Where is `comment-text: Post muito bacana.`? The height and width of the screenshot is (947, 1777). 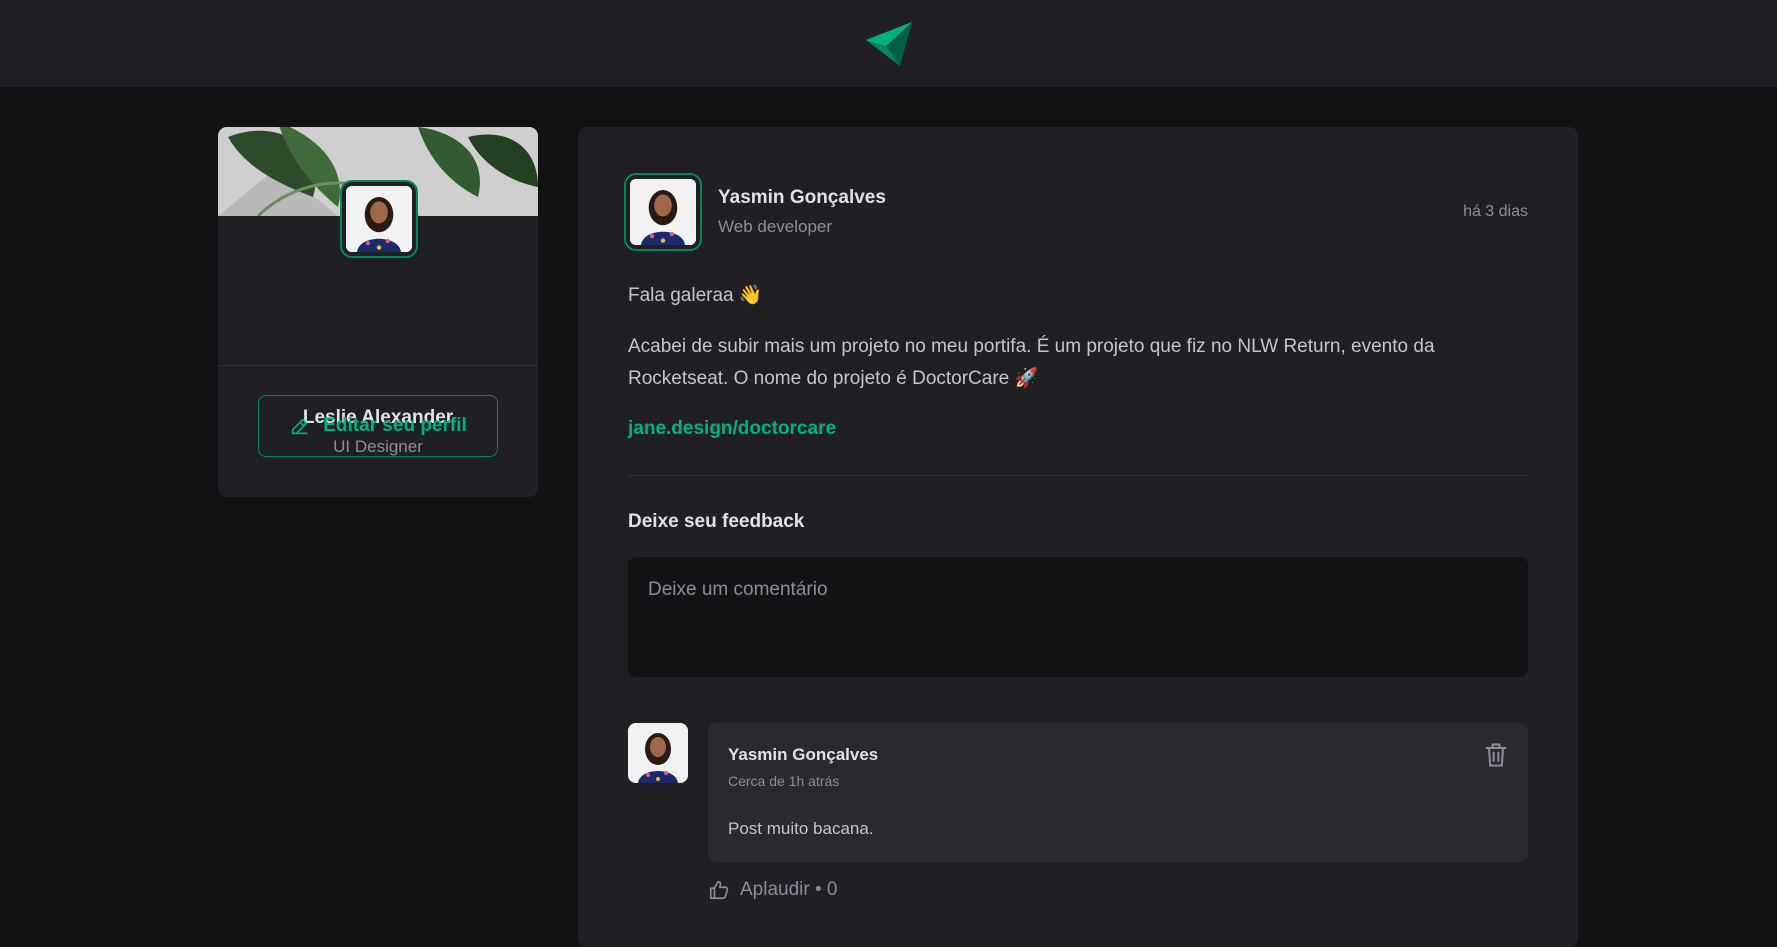
comment-text: Post muito bacana. is located at coordinates (801, 828).